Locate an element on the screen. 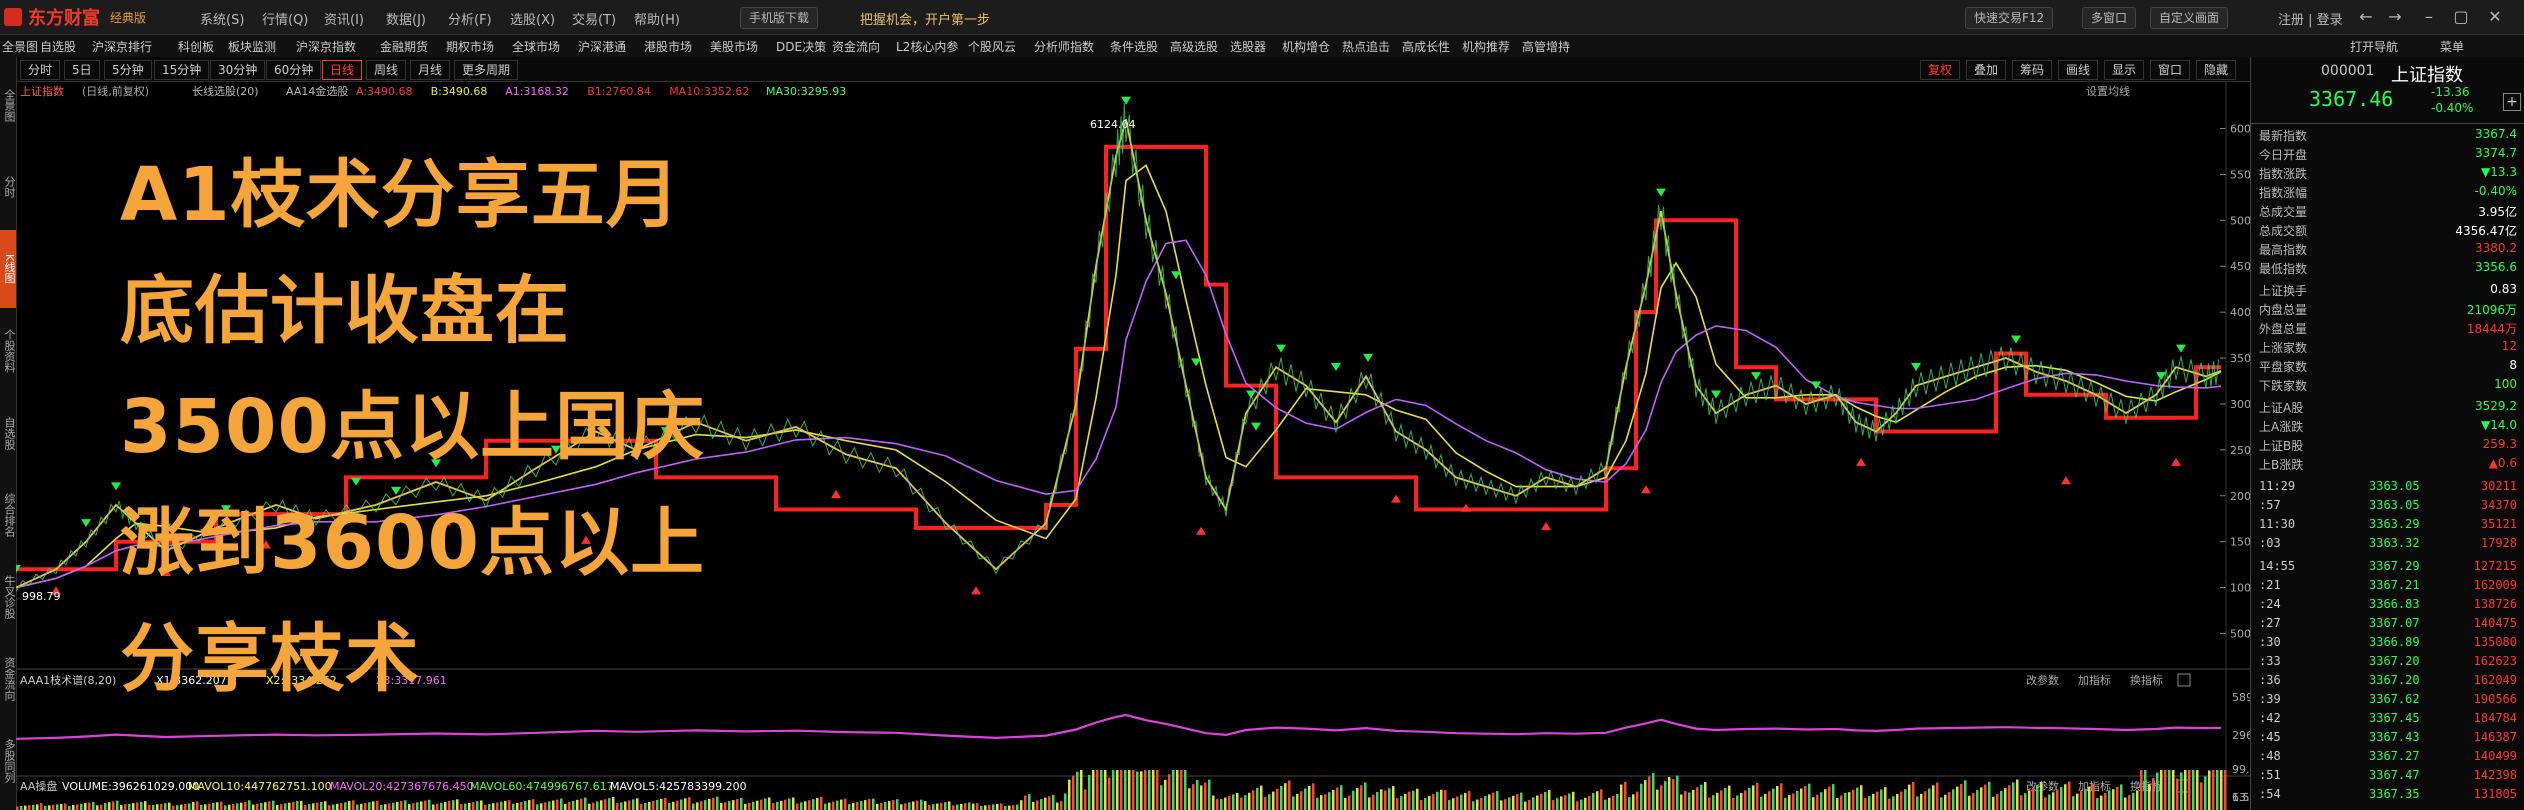 The width and height of the screenshot is (2524, 810). nav-item-10: 港股市场 is located at coordinates (668, 46).